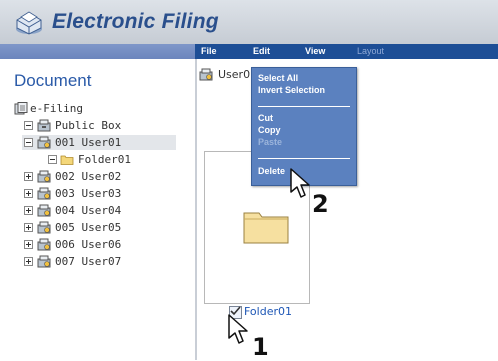 Image resolution: width=498 pixels, height=361 pixels. Describe the element at coordinates (271, 171) in the screenshot. I see `menu-item-delete: Delete` at that location.